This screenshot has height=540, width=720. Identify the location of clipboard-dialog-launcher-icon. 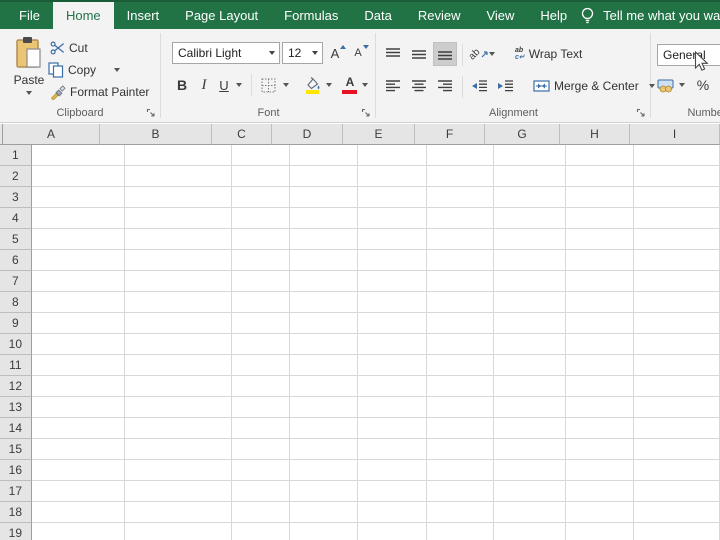
(151, 113).